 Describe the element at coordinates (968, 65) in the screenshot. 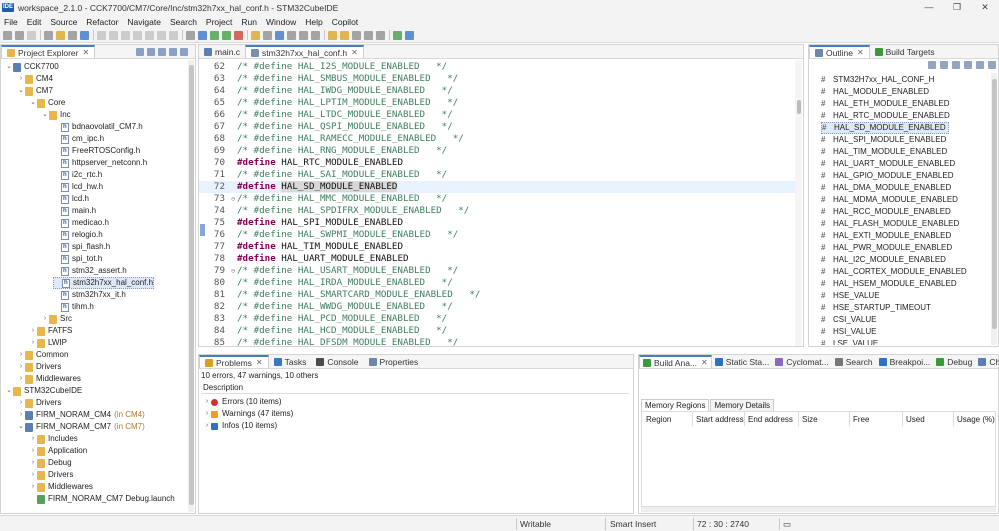

I see `hide-nonpublic-icon` at that location.